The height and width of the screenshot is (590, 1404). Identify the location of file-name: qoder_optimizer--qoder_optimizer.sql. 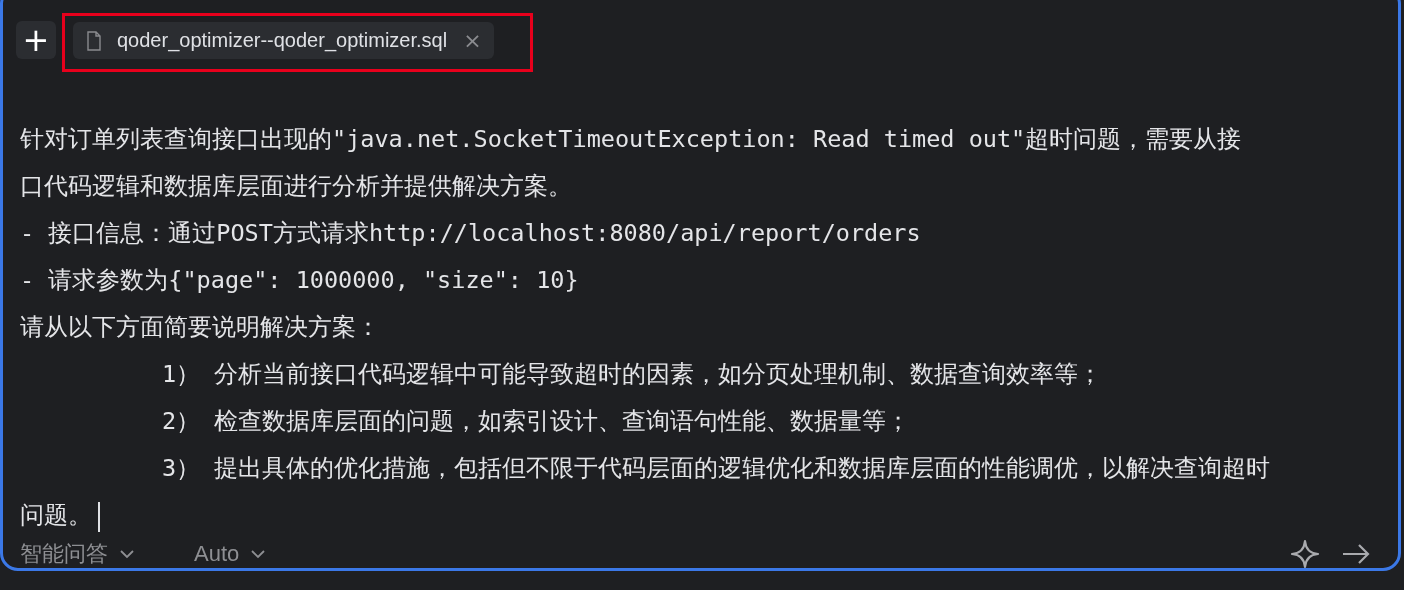
(282, 40).